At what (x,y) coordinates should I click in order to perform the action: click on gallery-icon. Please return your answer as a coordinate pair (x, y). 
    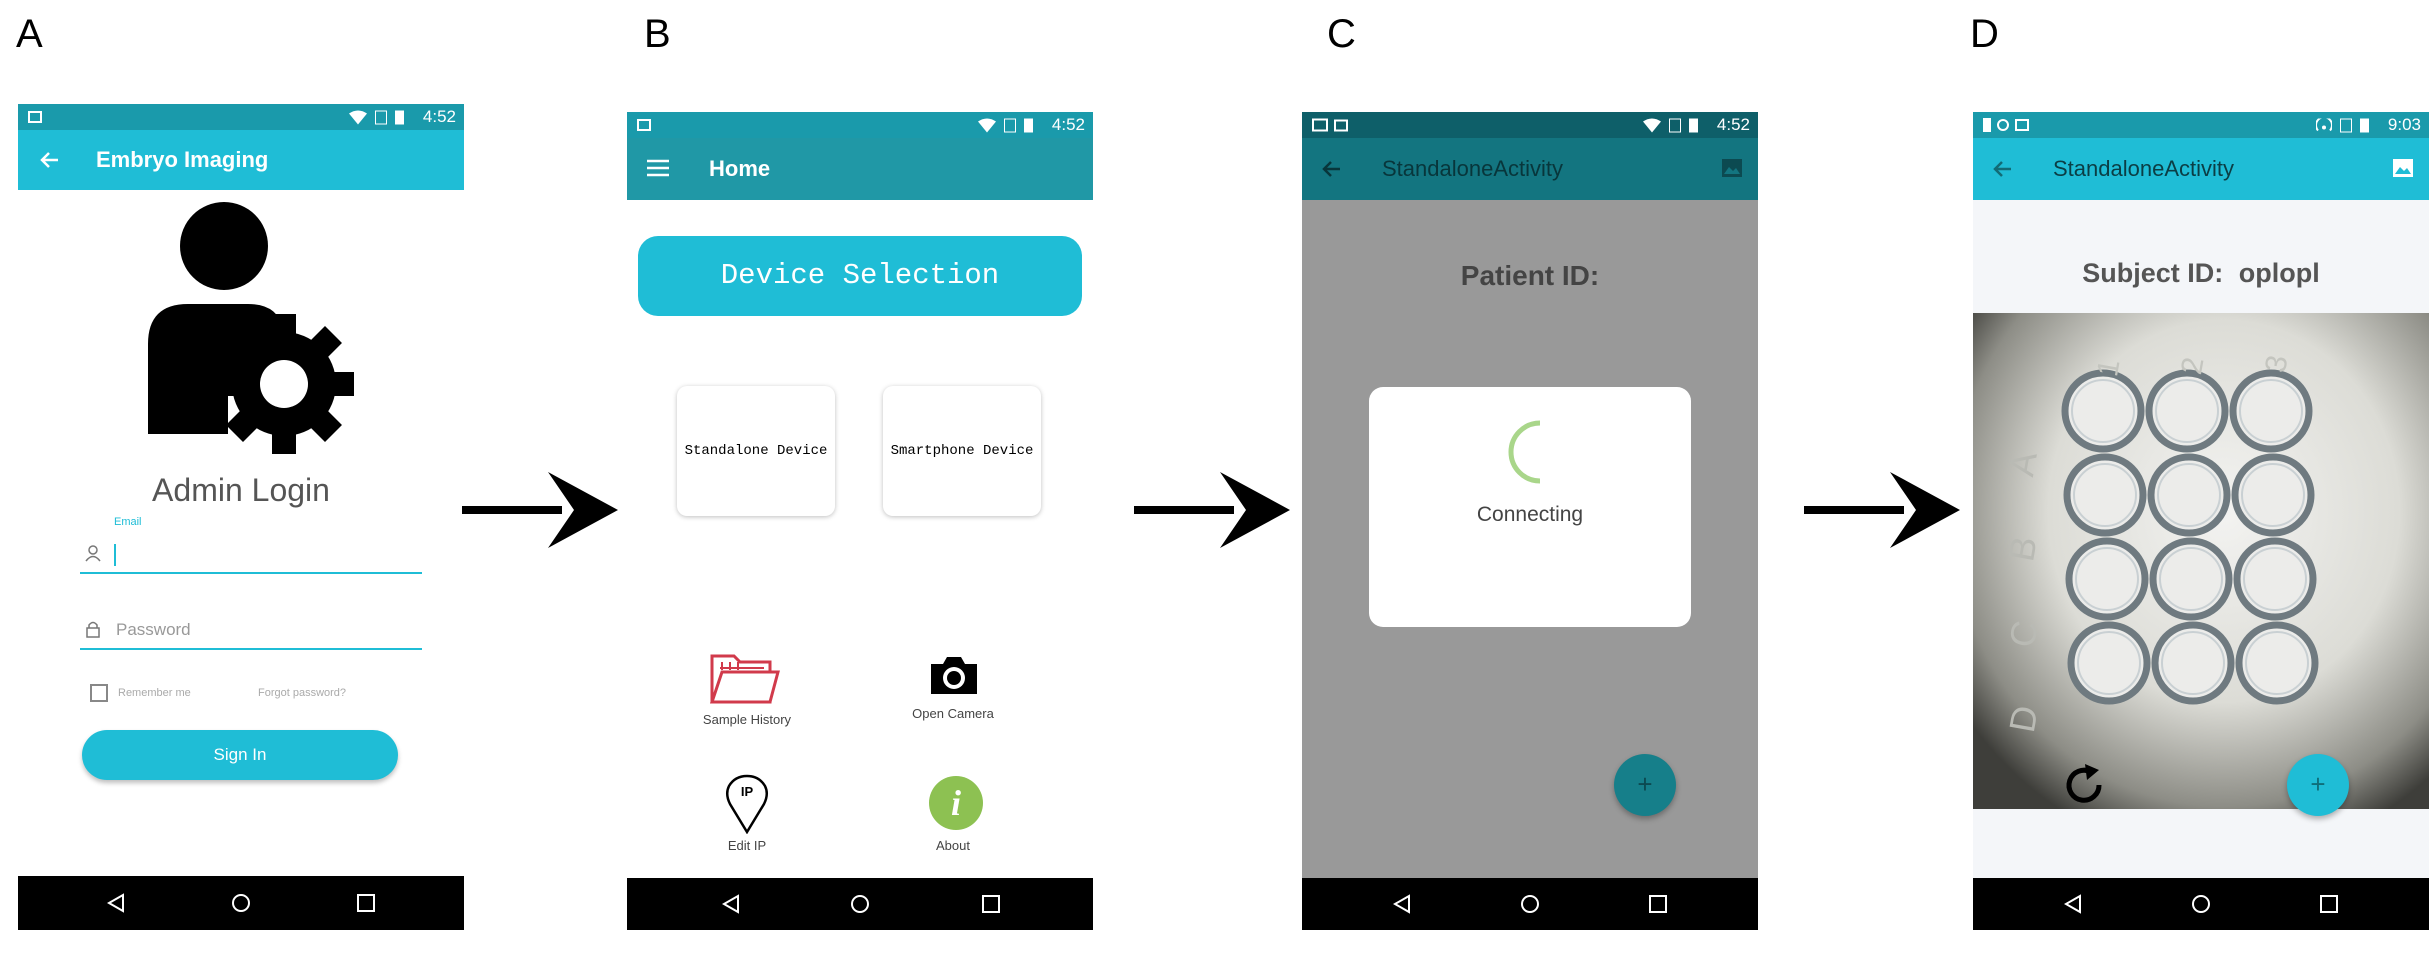
    Looking at the image, I should click on (1320, 125).